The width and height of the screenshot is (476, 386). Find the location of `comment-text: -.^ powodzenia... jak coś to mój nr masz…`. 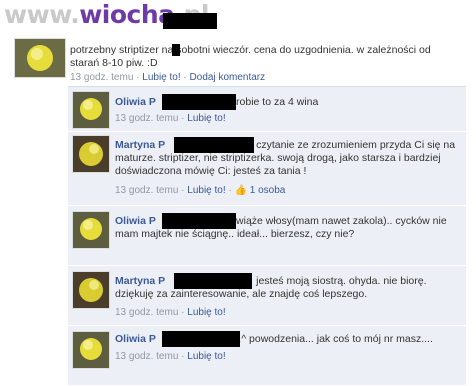

comment-text: -.^ powodzenia... jak coś to mój nr masz… is located at coordinates (333, 339).